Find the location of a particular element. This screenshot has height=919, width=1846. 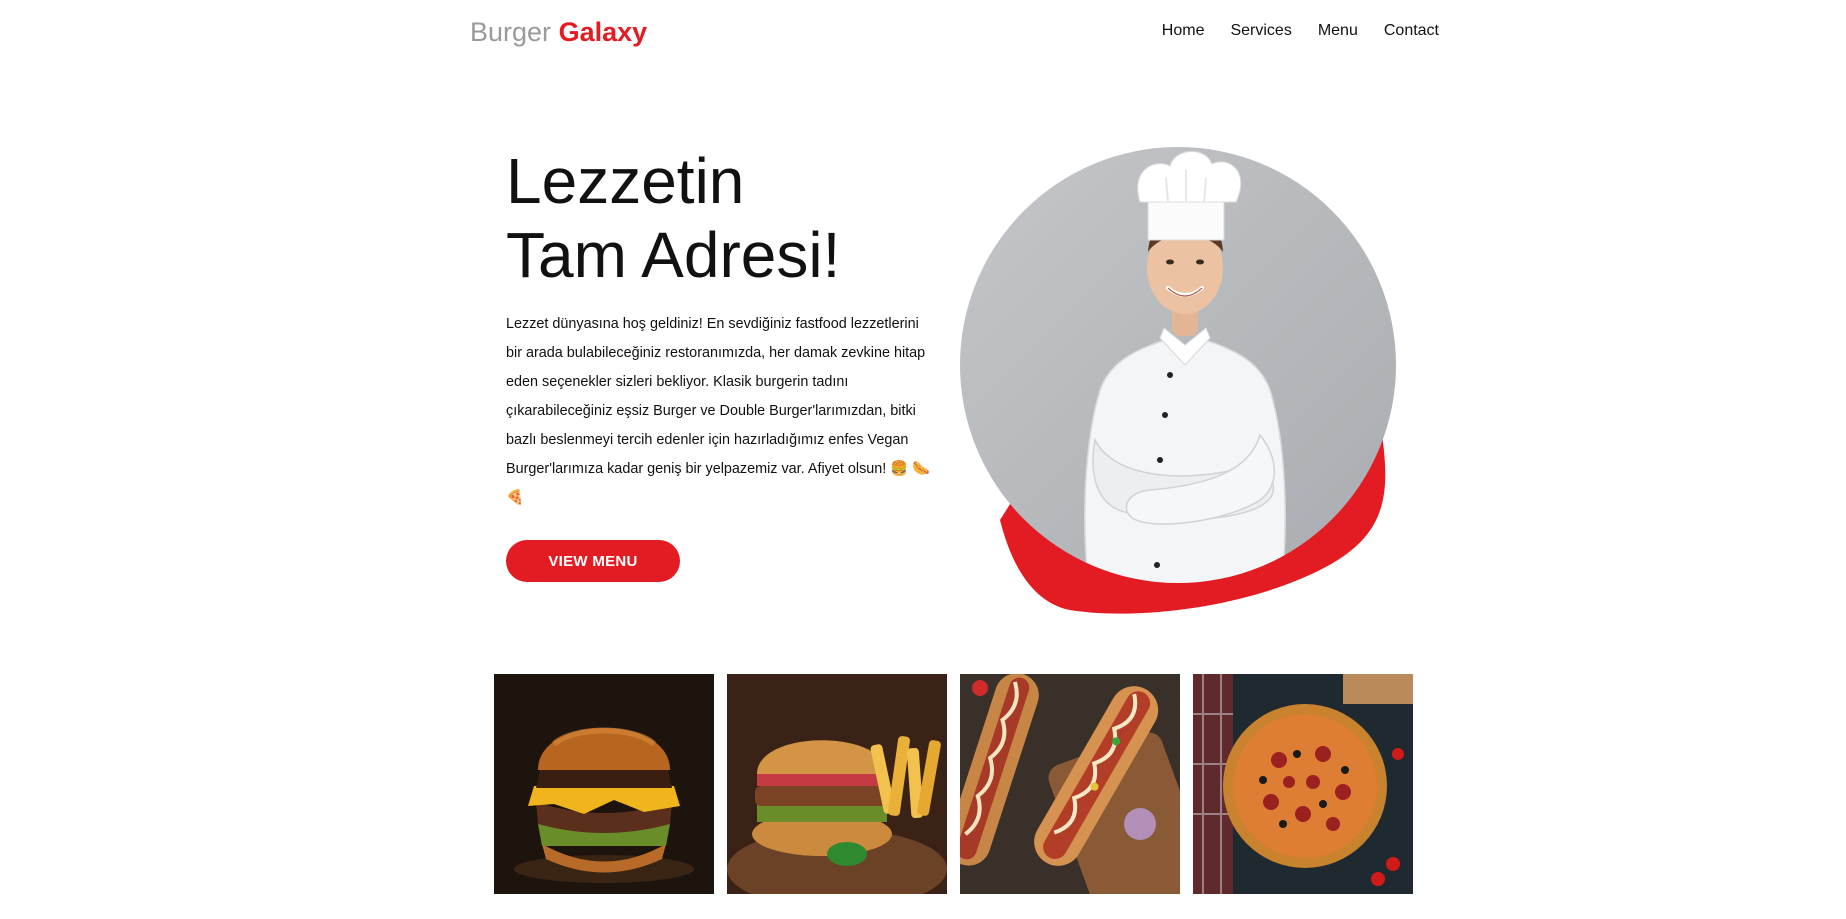

logo-text-galaxy: Galaxy is located at coordinates (603, 32).